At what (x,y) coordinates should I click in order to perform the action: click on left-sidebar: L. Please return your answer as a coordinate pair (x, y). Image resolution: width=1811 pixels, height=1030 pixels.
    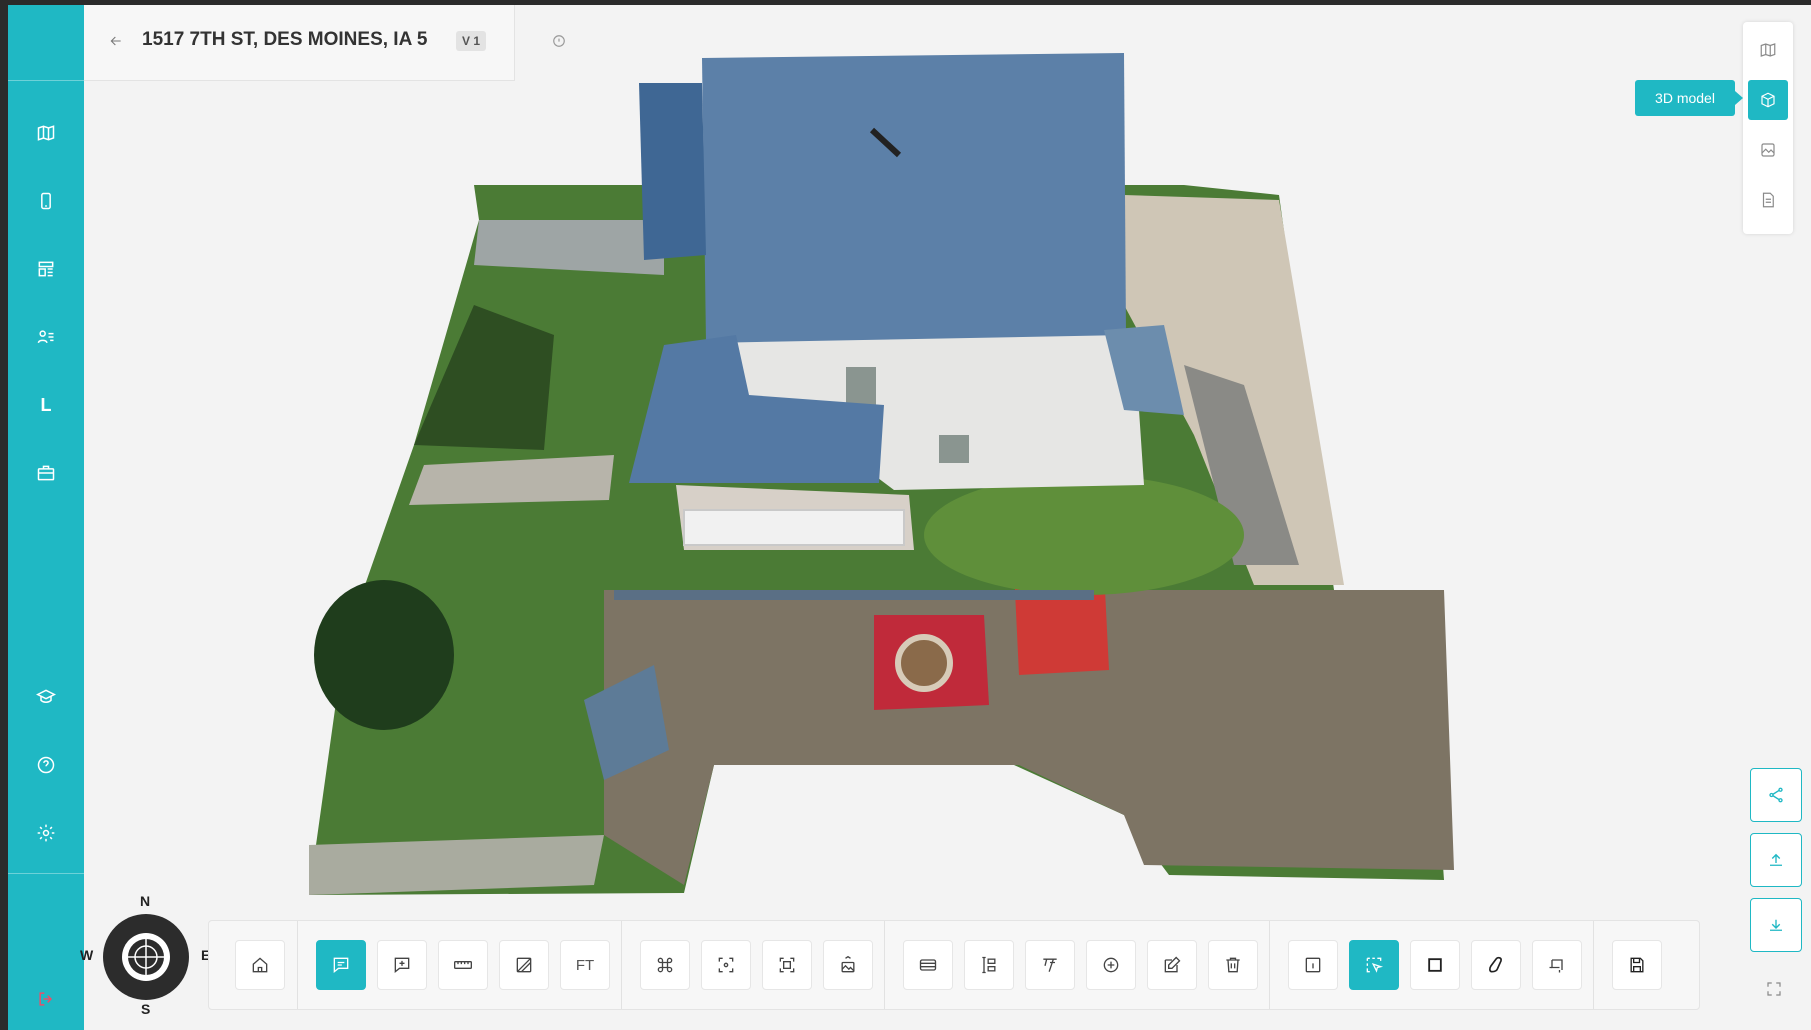
    Looking at the image, I should click on (46, 517).